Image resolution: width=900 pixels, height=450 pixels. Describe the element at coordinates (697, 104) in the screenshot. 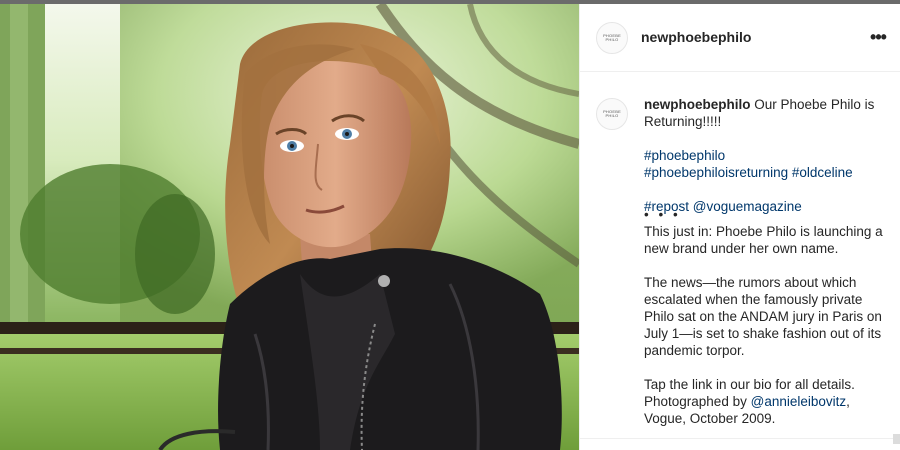

I see `caption-username: newphoebephilo` at that location.